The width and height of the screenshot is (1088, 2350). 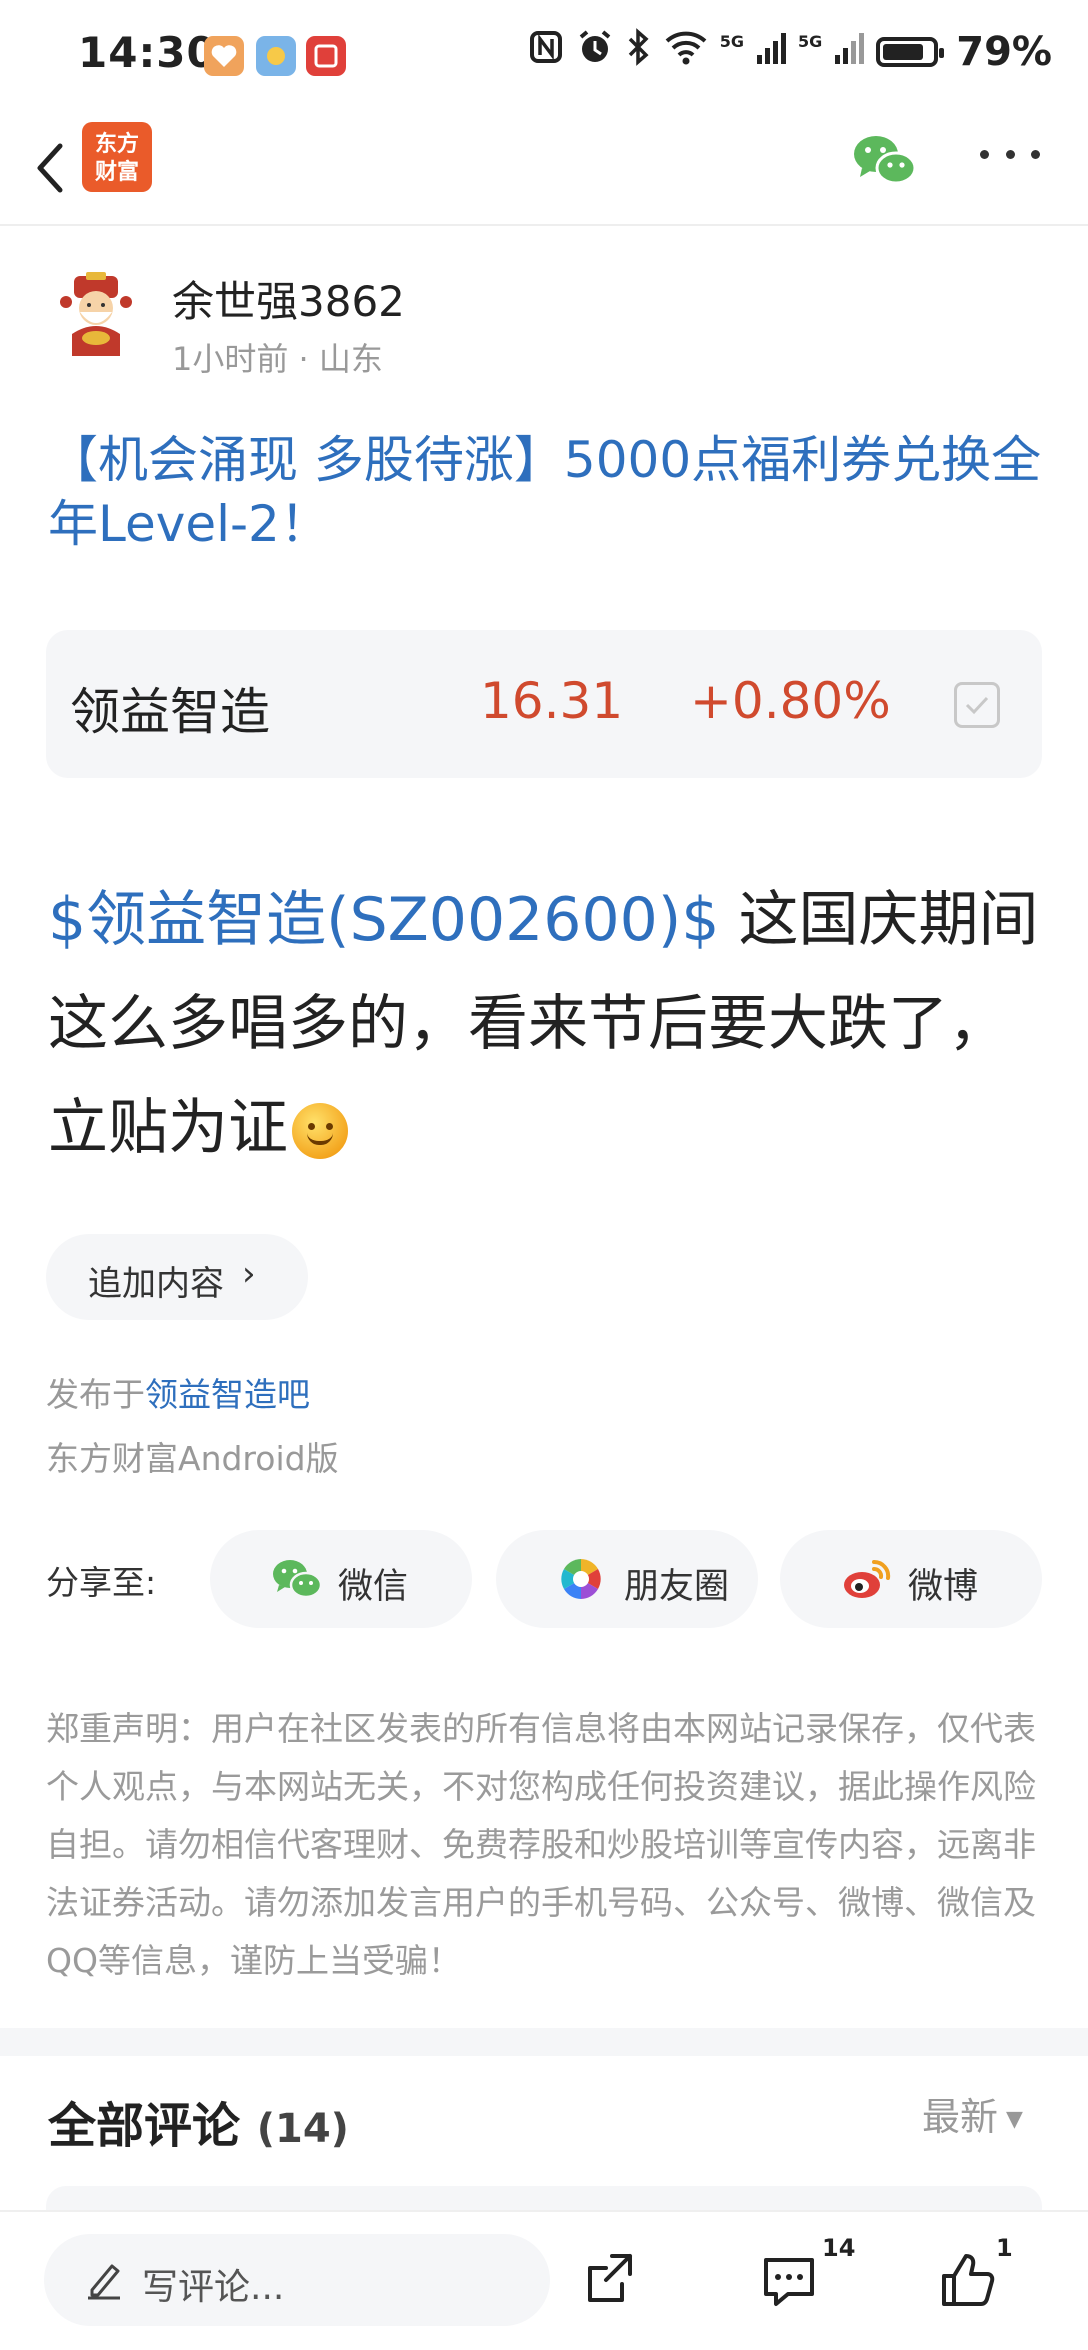 I want to click on add-content-label: 追加内容, so click(x=156, y=1284).